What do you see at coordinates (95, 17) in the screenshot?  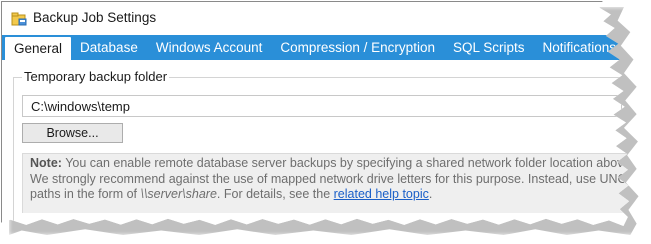 I see `window-title: Backup Job Settings` at bounding box center [95, 17].